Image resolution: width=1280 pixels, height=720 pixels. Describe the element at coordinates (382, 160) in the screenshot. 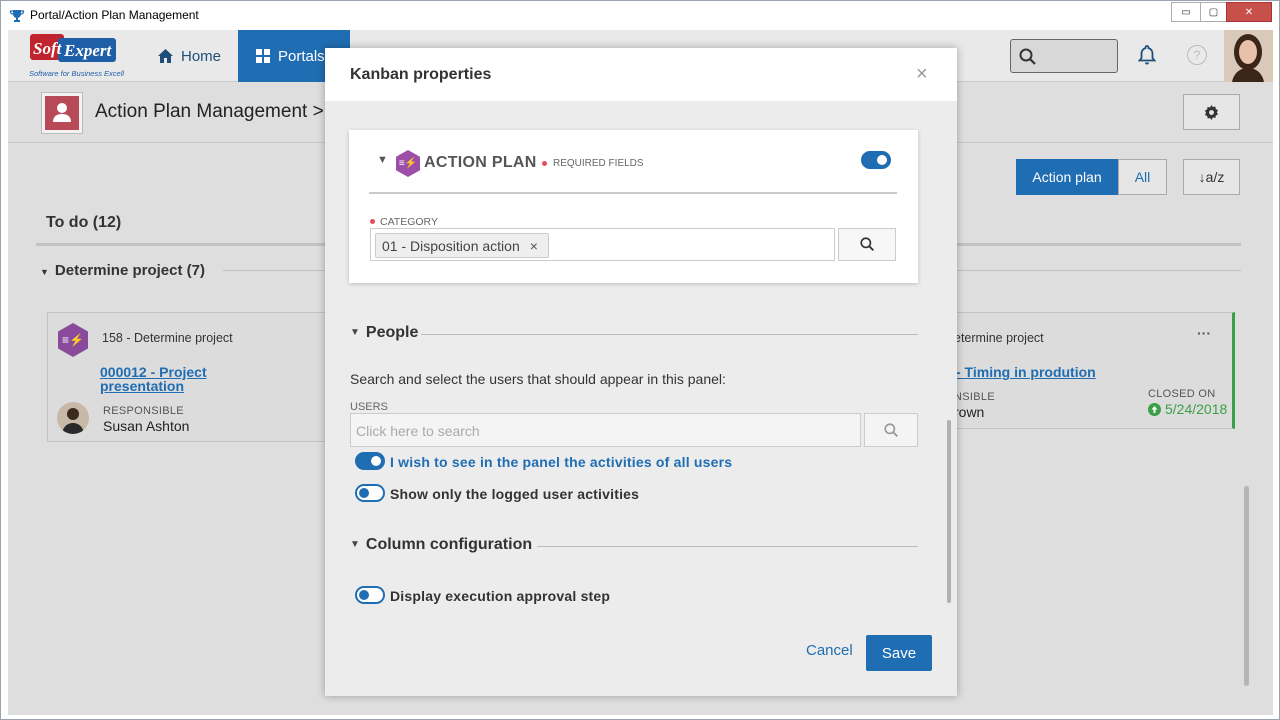

I see `collapse-caret-icon: ▼` at that location.